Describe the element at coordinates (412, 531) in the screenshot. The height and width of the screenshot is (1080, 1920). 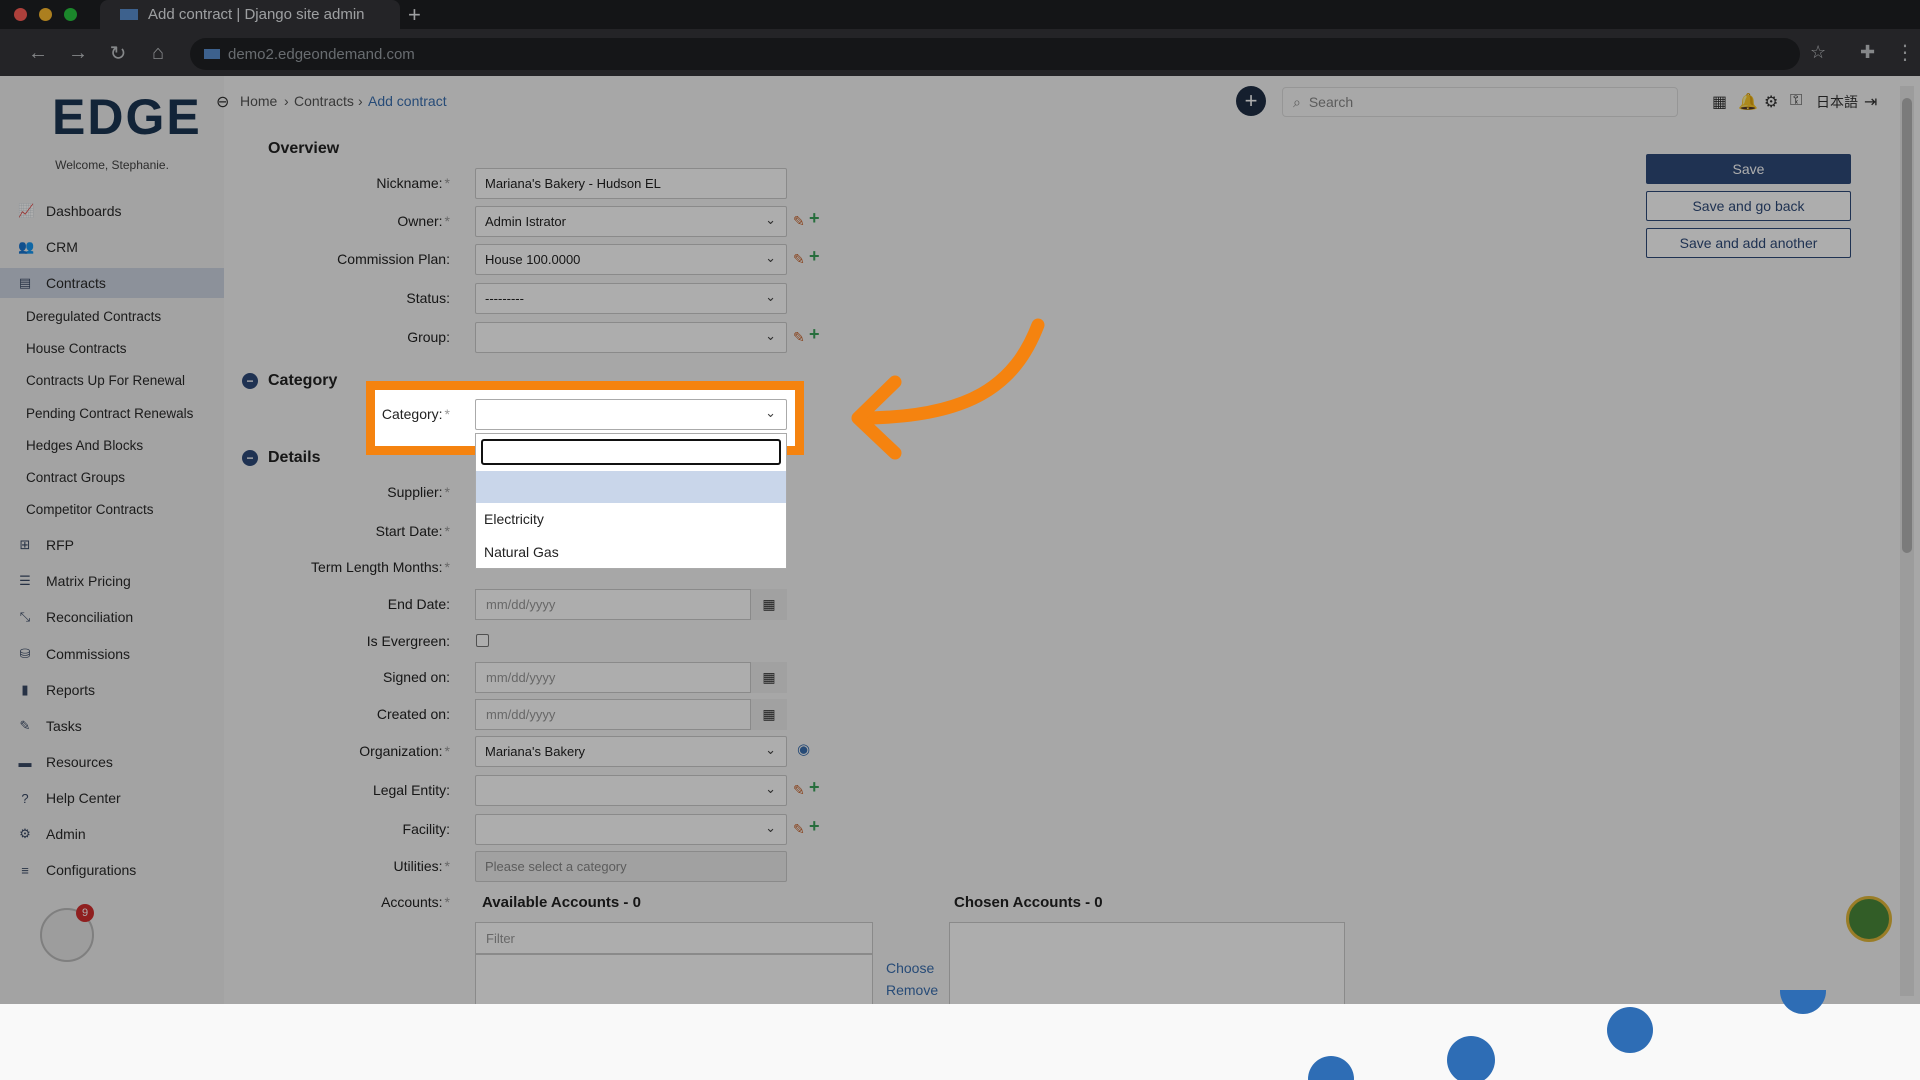
I see `start-date-label: Start Date: *` at that location.